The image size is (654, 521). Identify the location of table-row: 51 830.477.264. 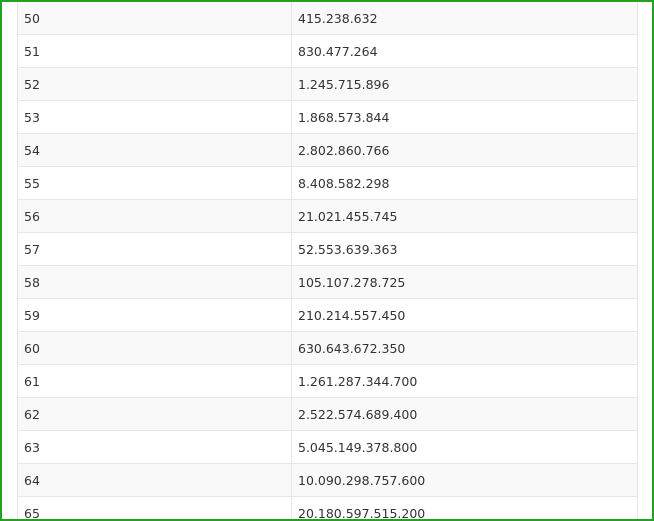
(327, 51).